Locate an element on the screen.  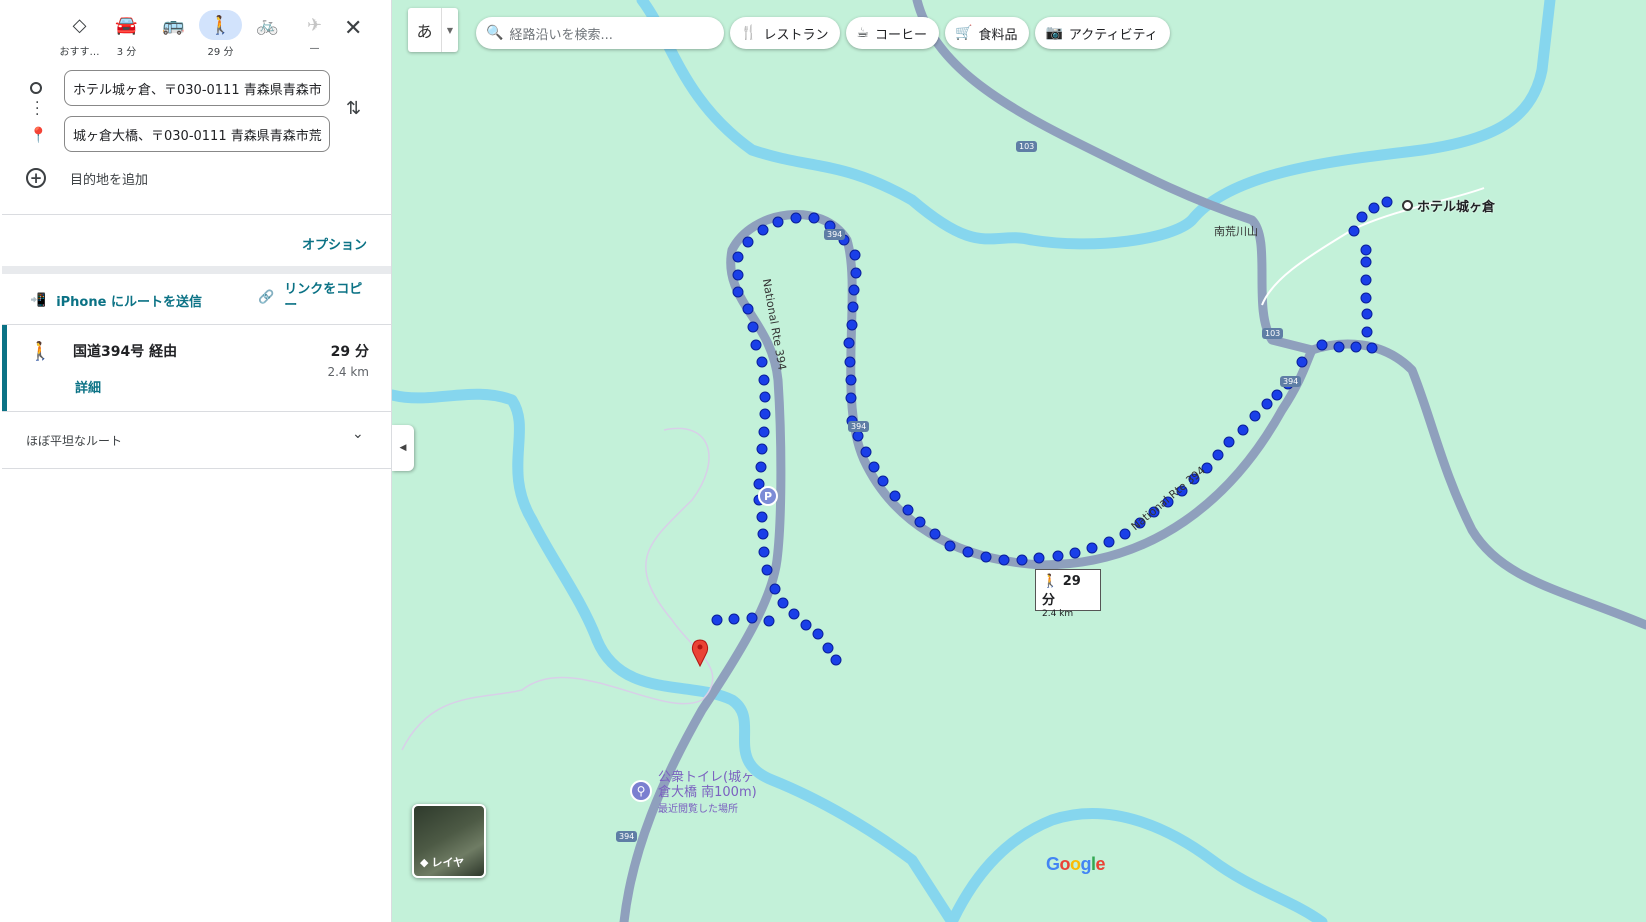
add-destination-label: 目的地を追加 is located at coordinates (109, 180).